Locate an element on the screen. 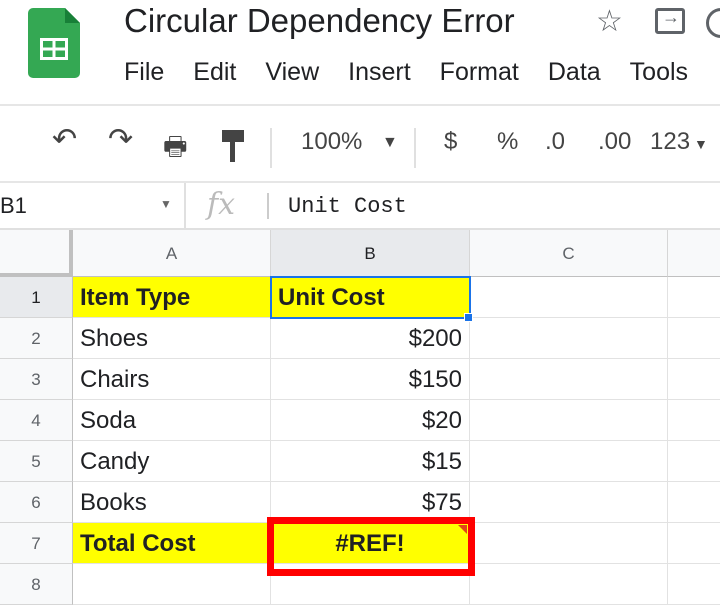  row-header-8: 8 is located at coordinates (36, 584).